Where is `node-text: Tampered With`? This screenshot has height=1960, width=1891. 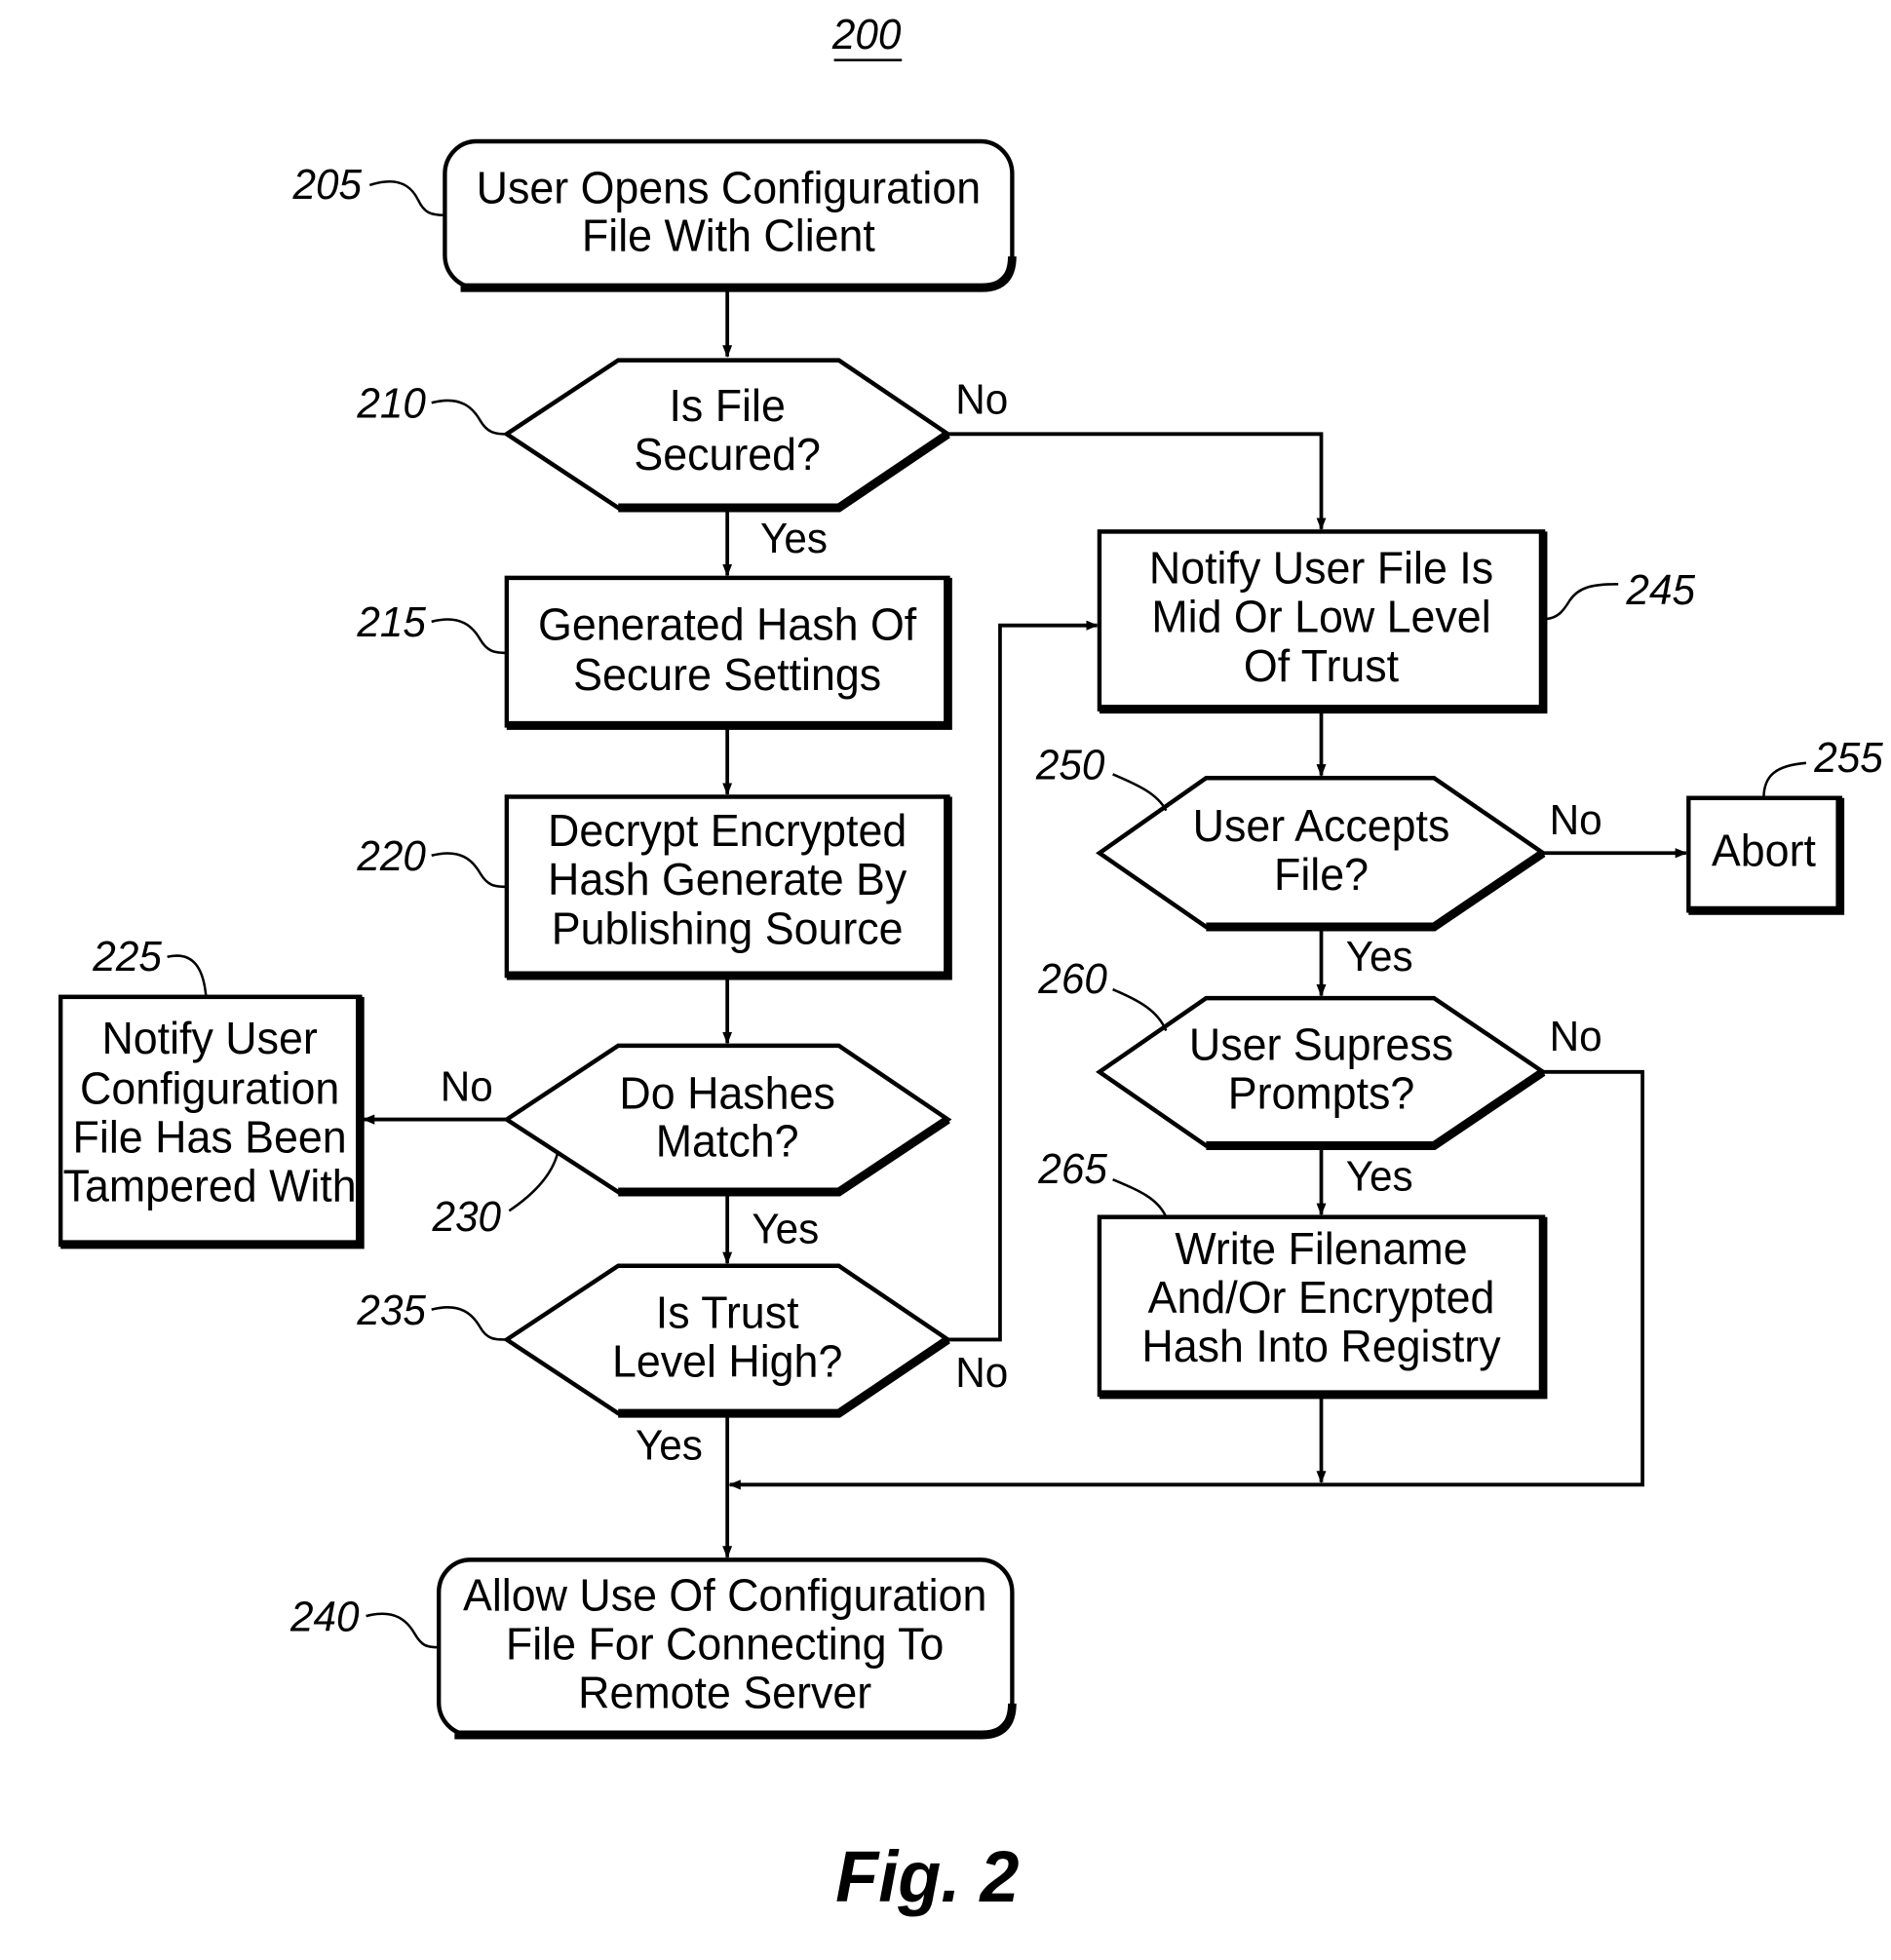
node-text: Tampered With is located at coordinates (210, 1186).